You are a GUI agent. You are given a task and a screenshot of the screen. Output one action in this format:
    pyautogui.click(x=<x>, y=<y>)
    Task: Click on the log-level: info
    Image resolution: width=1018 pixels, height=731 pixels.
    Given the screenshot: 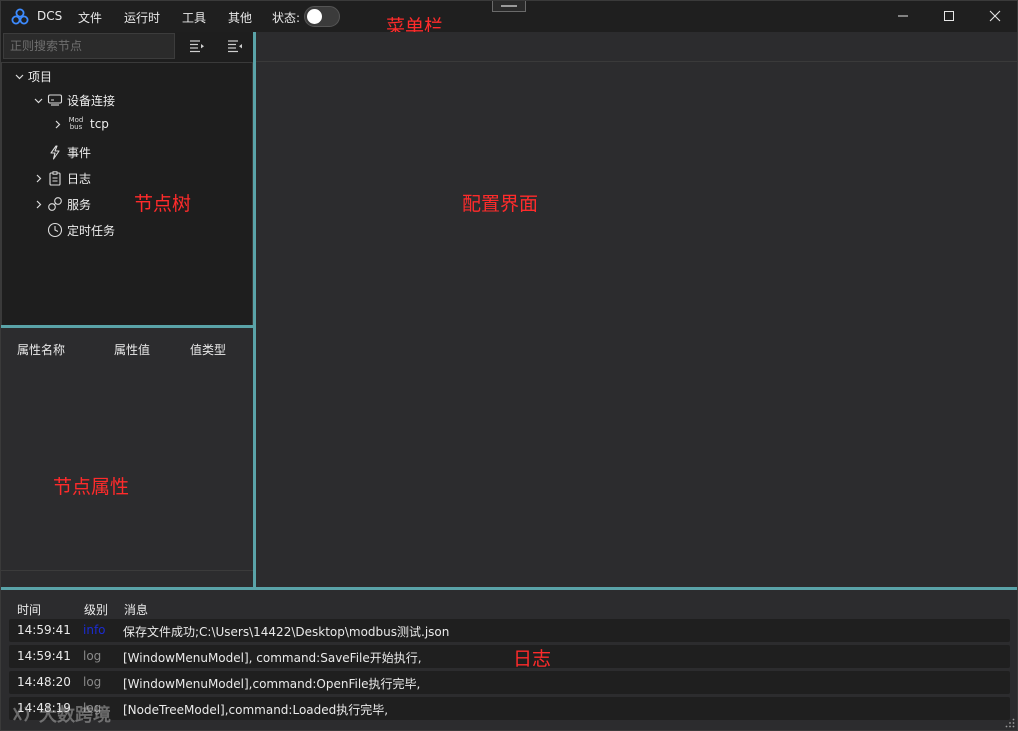 What is the action you would take?
    pyautogui.click(x=94, y=630)
    